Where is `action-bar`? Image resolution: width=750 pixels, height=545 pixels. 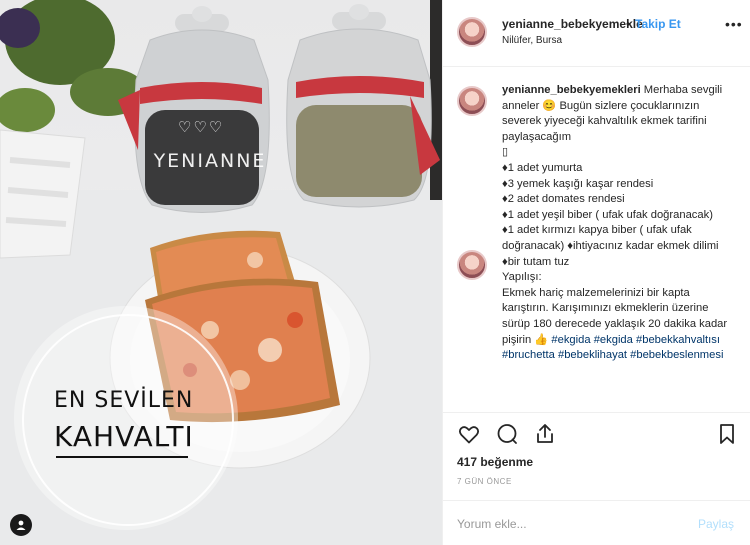
action-bar is located at coordinates (507, 435).